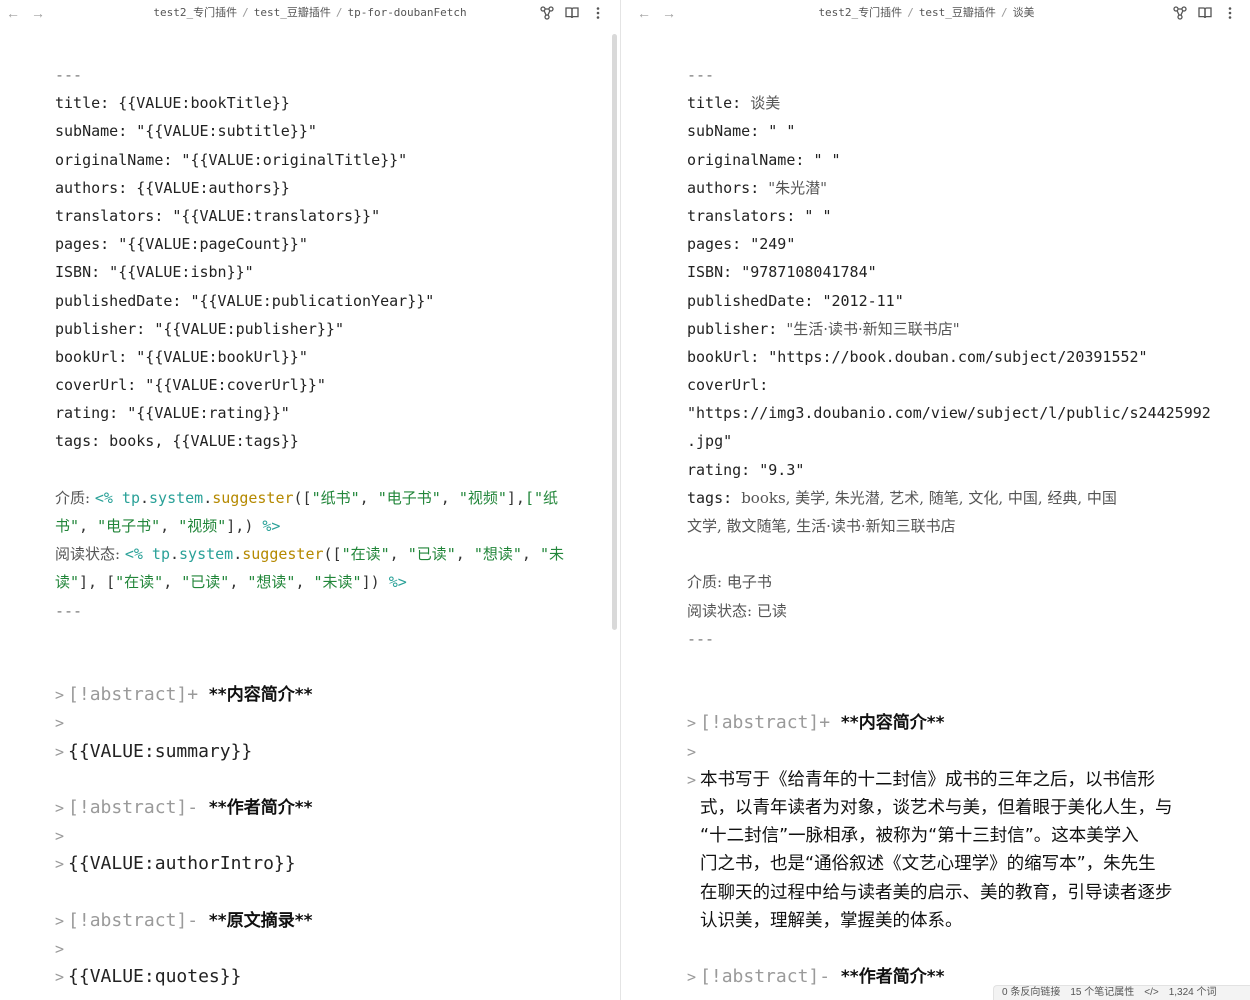 This screenshot has height=1000, width=1250. I want to click on property-line: .jpg", so click(710, 441).